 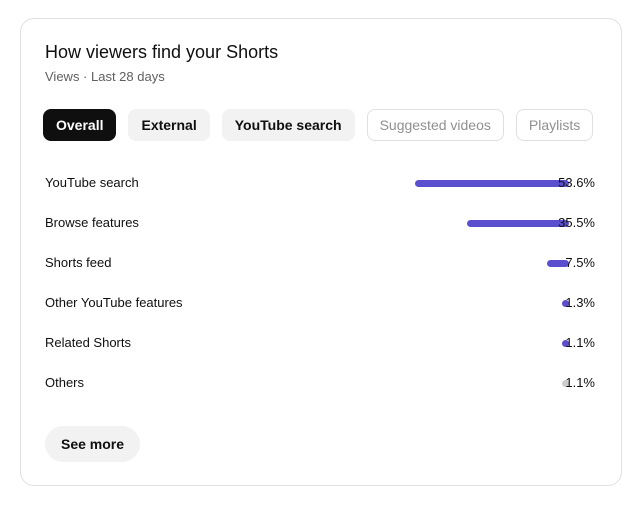 I want to click on list-item: Shorts feed 7.5%, so click(x=320, y=263).